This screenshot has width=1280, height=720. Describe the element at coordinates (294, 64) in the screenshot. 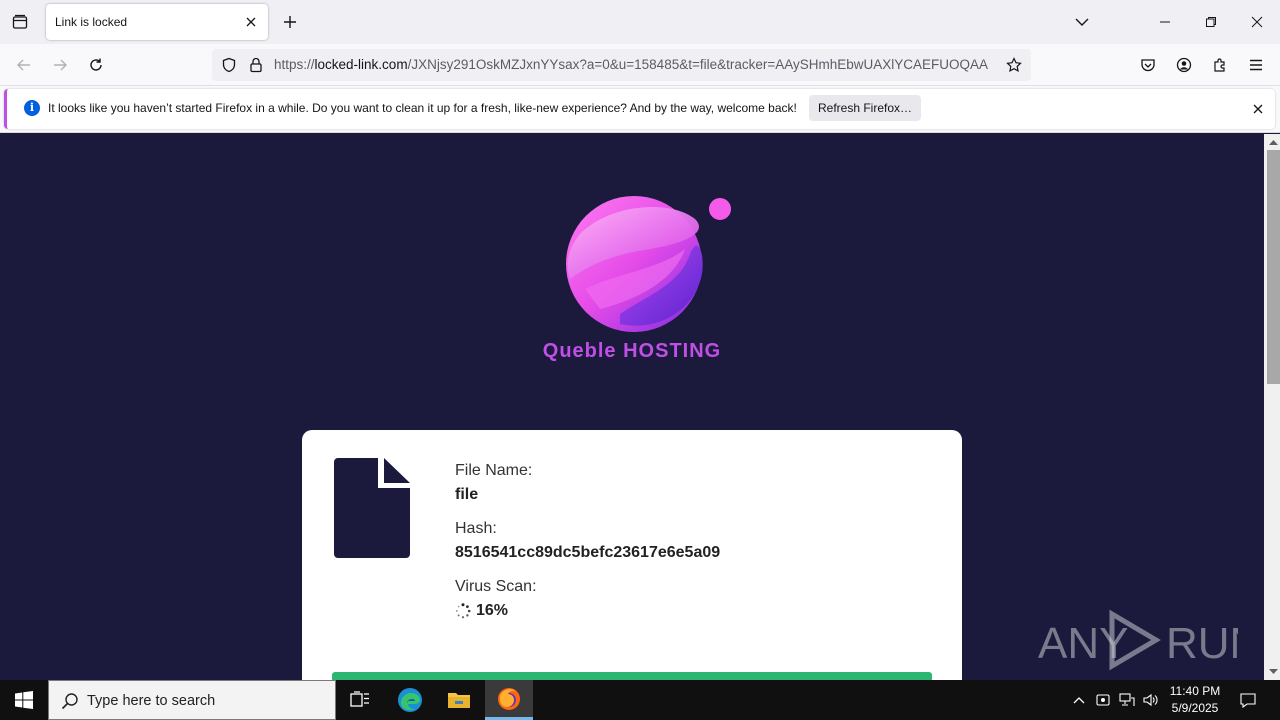

I see `url-prefix: https://` at that location.